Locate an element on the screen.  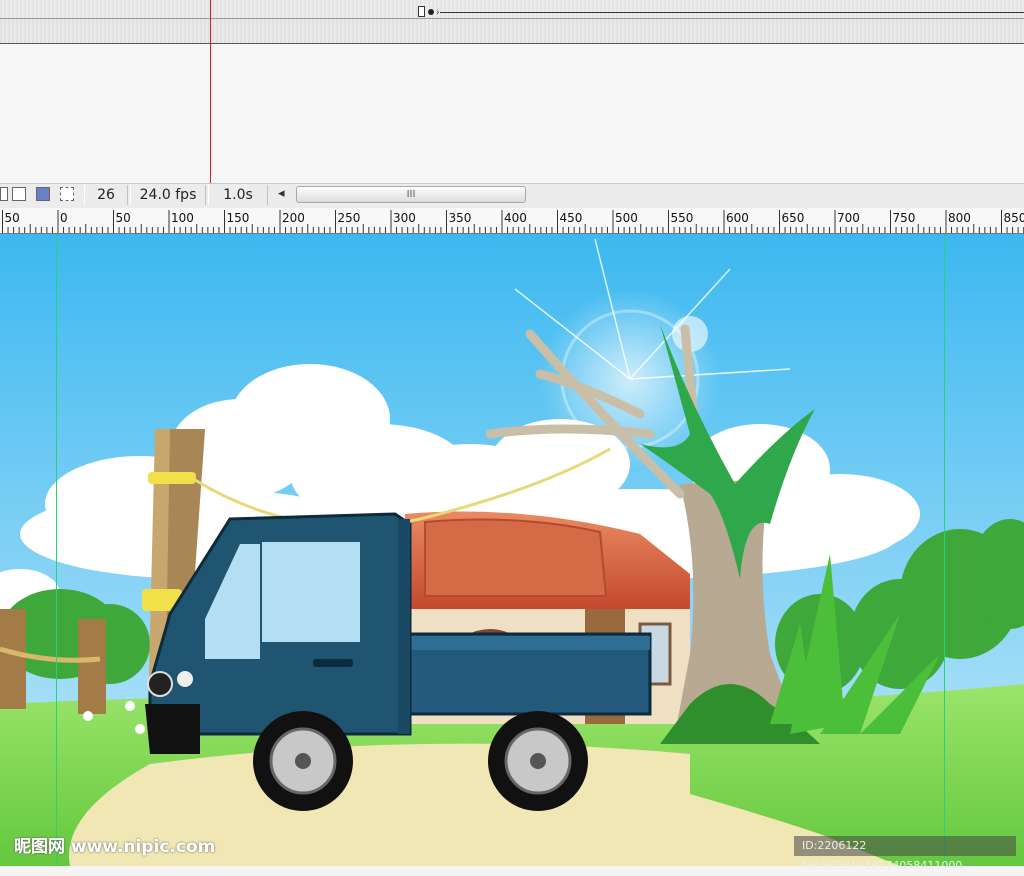
ruler-label: 850 is located at coordinates (1014, 218).